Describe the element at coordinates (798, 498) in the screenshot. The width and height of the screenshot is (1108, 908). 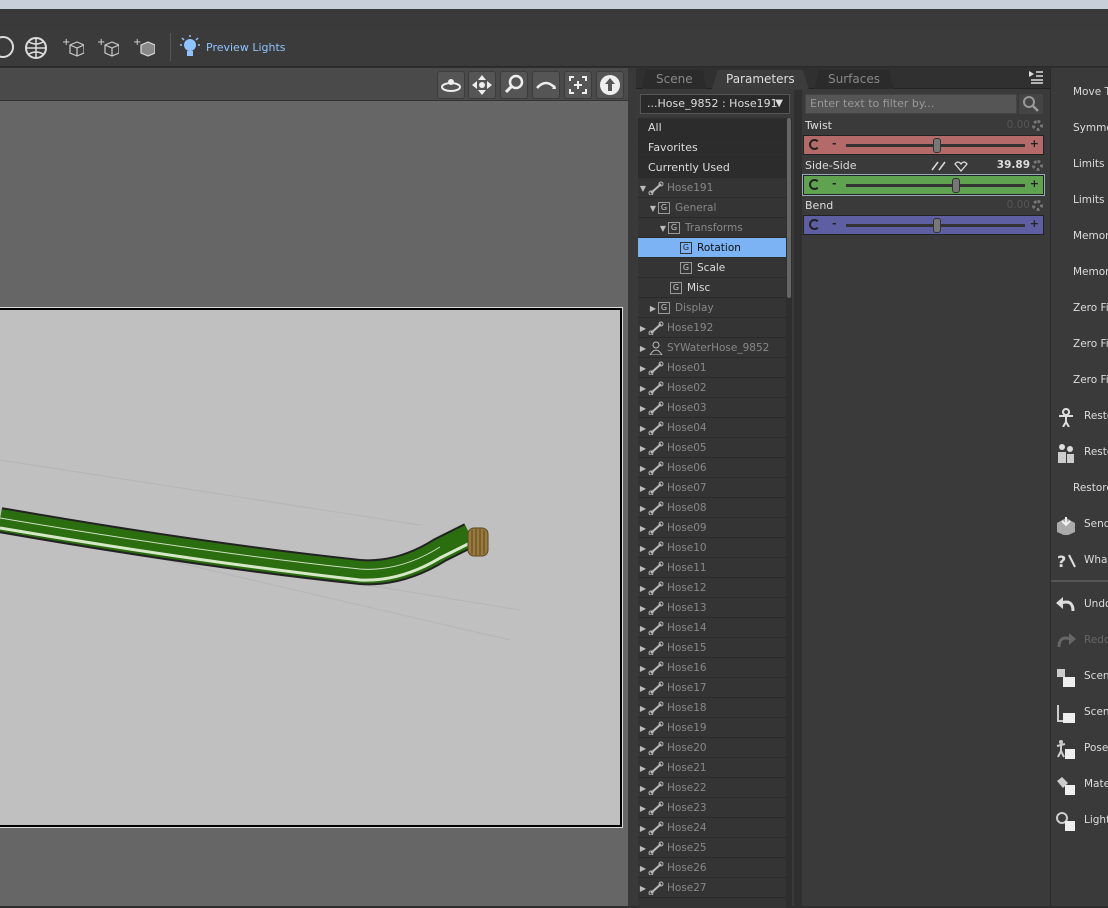
I see `pane-divider` at that location.